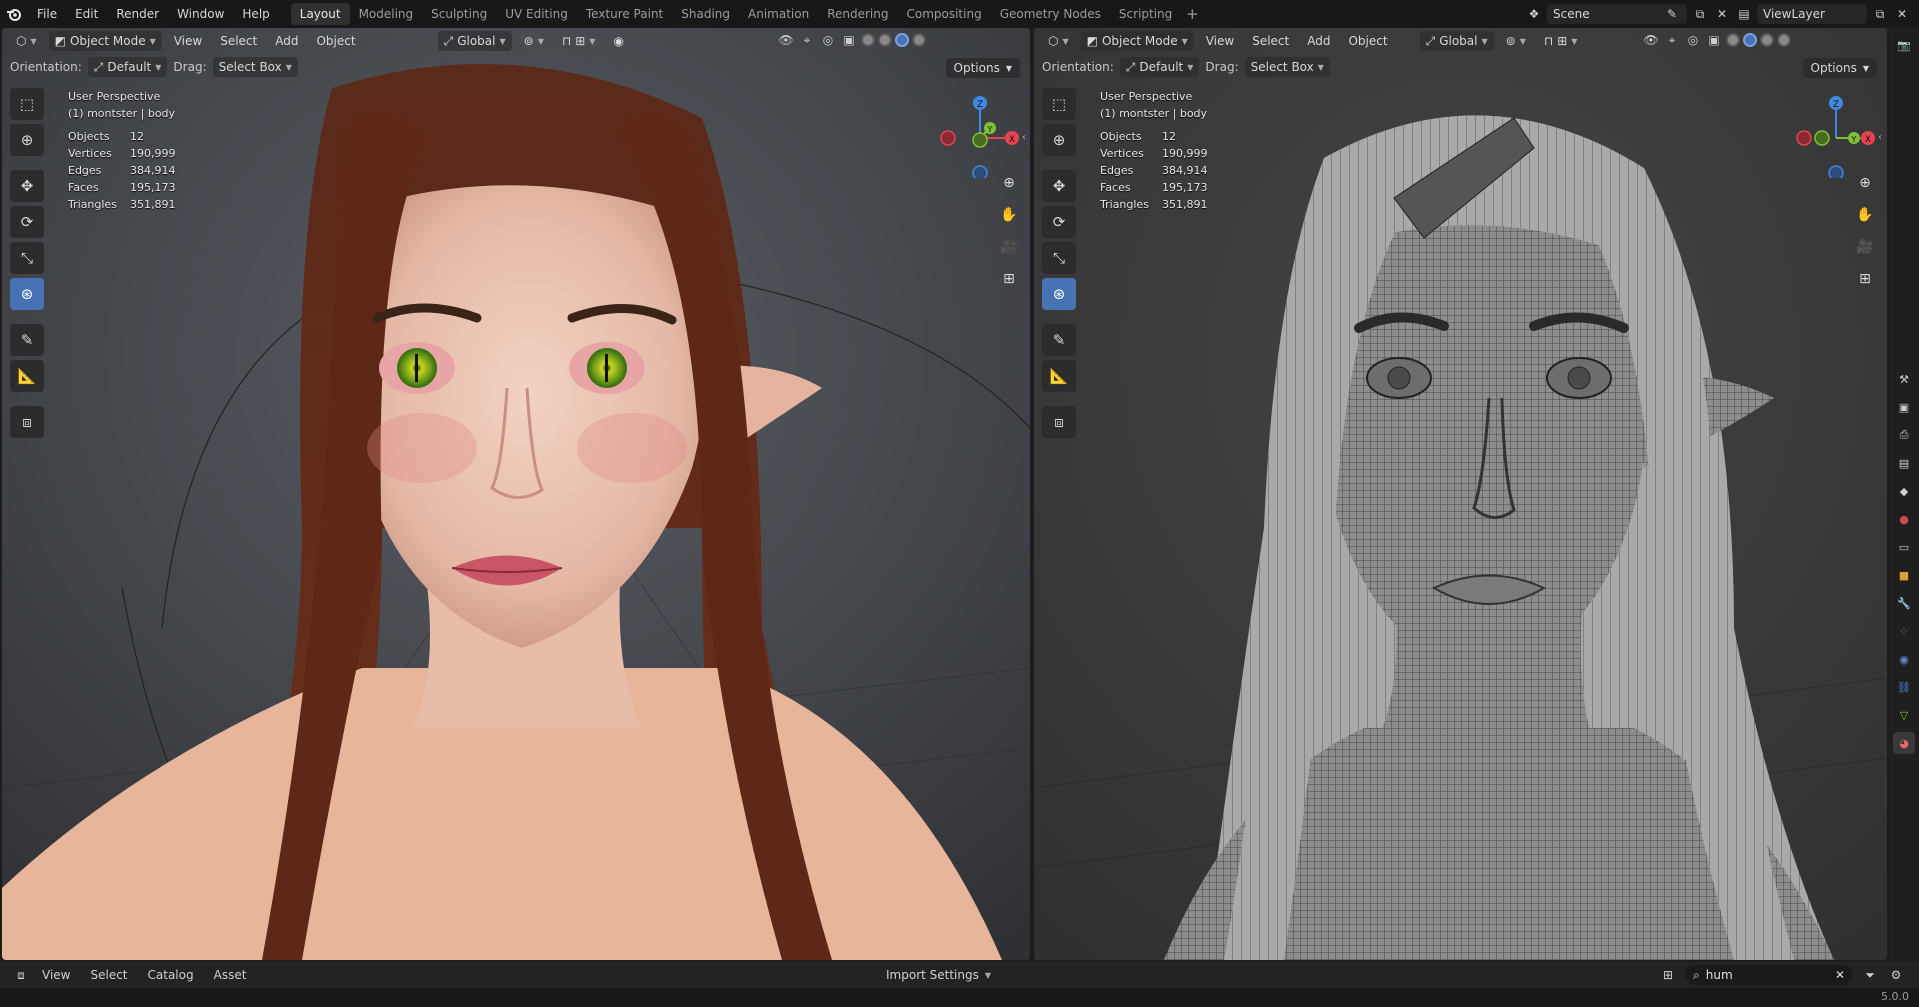 The image size is (1919, 1007). What do you see at coordinates (624, 14) in the screenshot?
I see `tab-texture-paint: Texture Paint` at bounding box center [624, 14].